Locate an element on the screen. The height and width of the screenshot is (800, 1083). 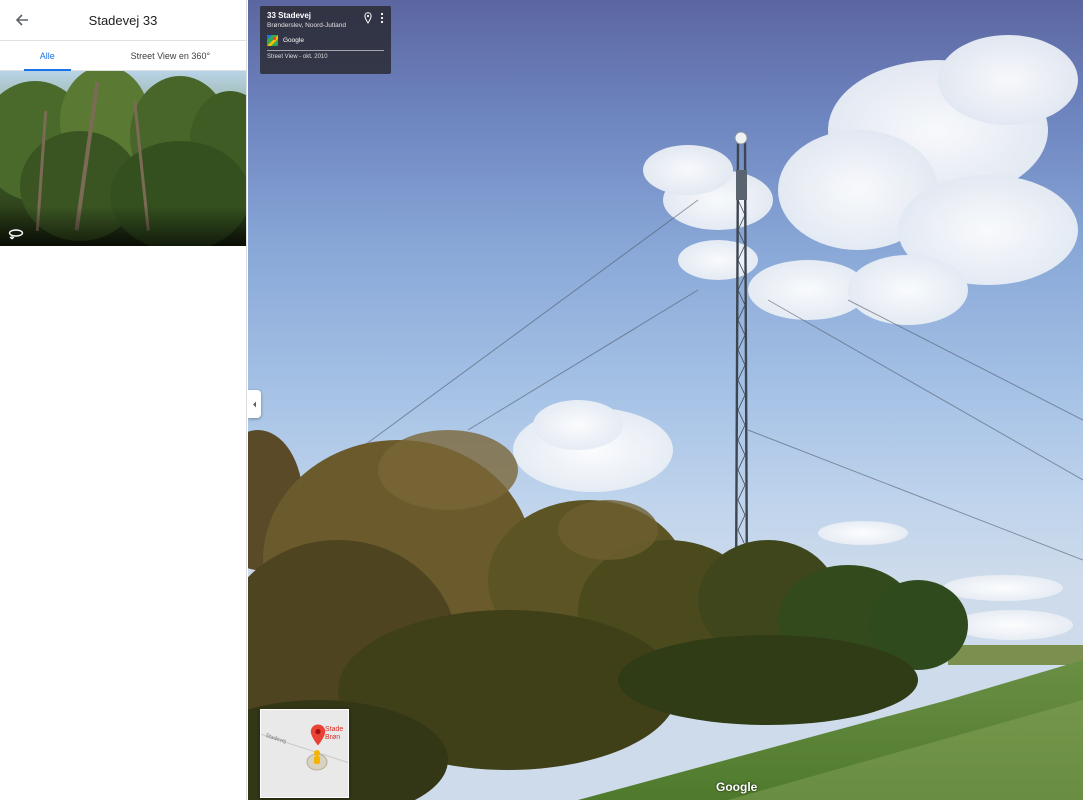
collapse-panel-button is located at coordinates (254, 404).